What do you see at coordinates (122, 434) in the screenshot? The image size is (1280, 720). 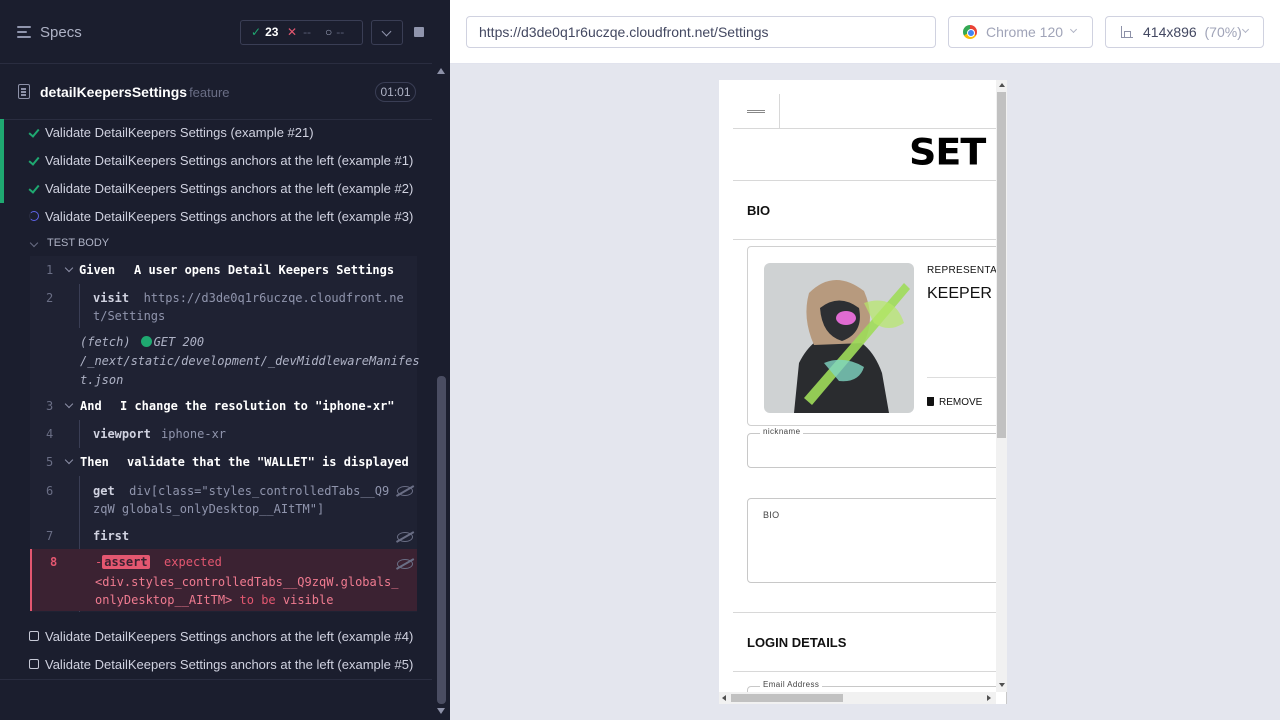 I see `command-name: viewport` at bounding box center [122, 434].